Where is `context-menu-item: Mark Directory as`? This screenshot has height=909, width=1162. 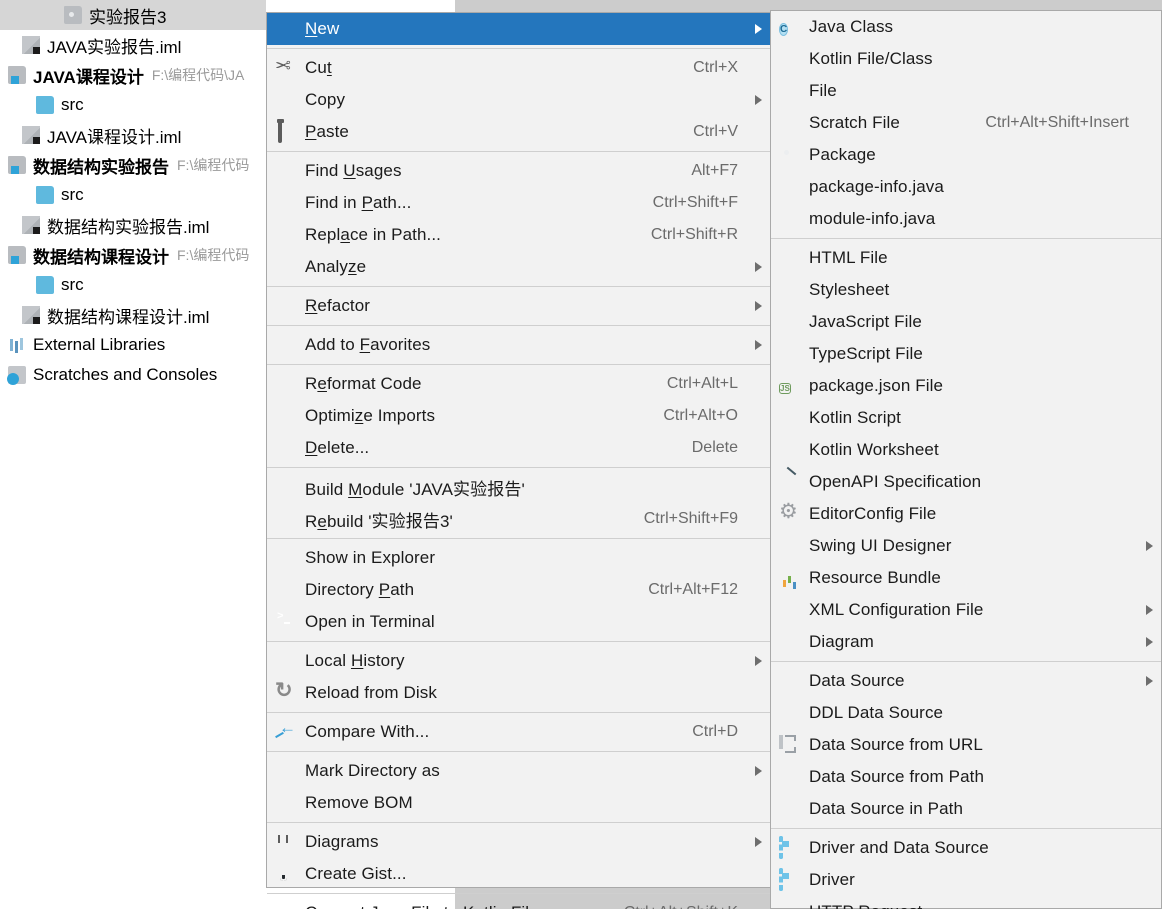
context-menu-item: Mark Directory as is located at coordinates (518, 771).